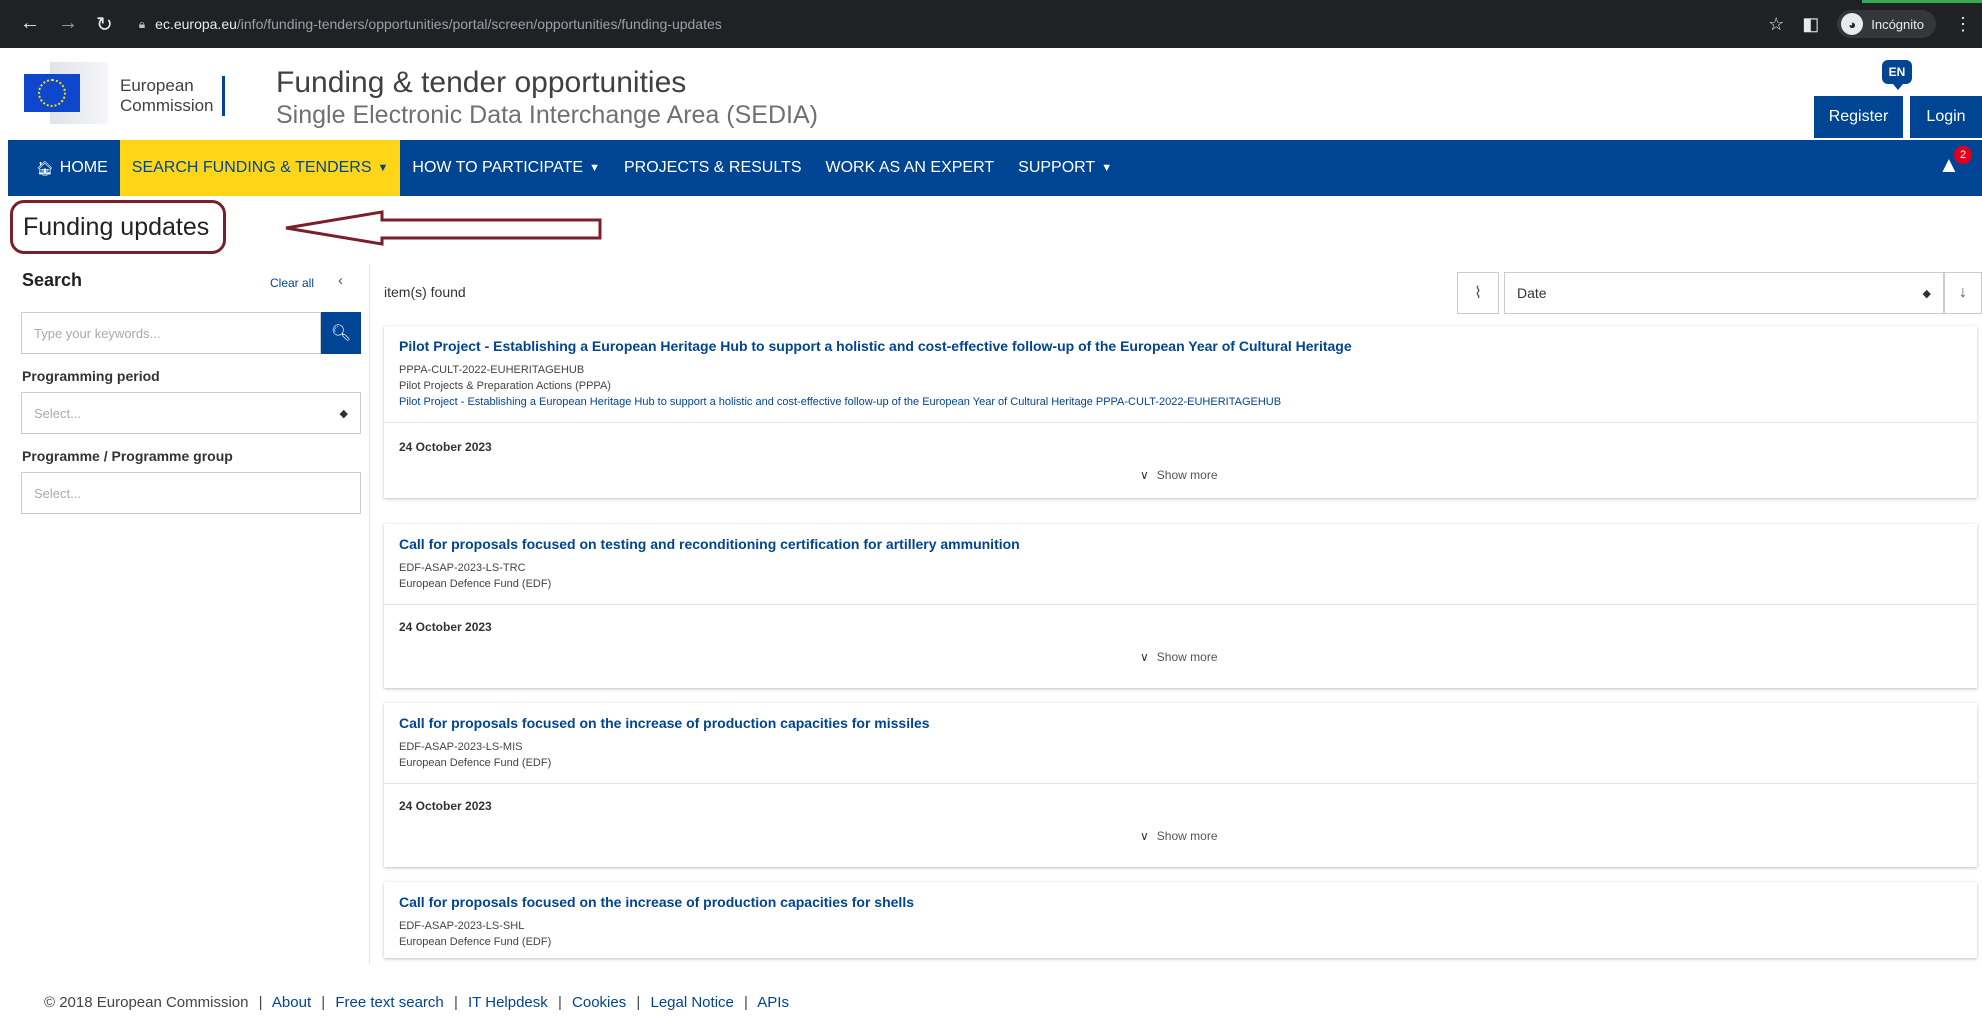  What do you see at coordinates (292, 283) in the screenshot?
I see `clear-all-link: Clear all` at bounding box center [292, 283].